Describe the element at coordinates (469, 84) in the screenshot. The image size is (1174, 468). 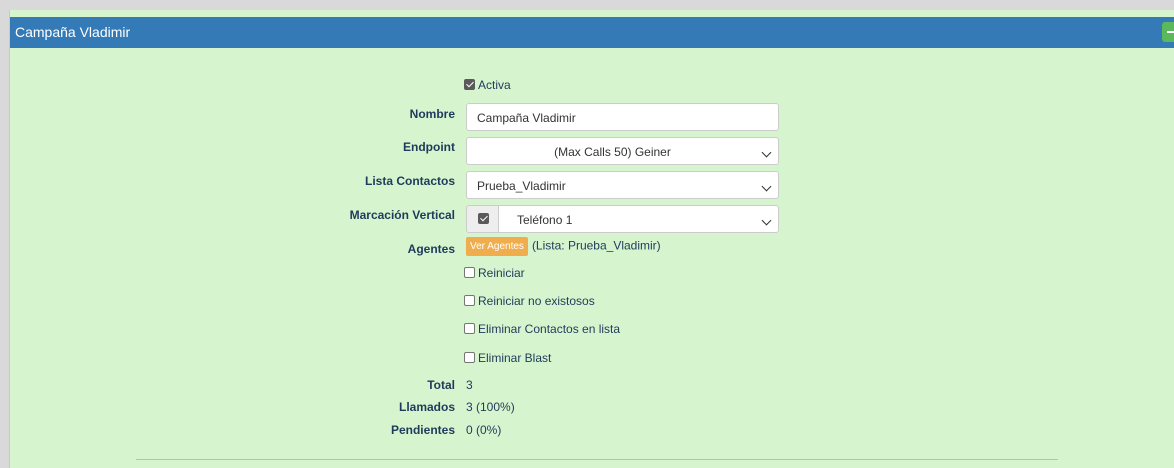
I see `activa-checkbox` at that location.